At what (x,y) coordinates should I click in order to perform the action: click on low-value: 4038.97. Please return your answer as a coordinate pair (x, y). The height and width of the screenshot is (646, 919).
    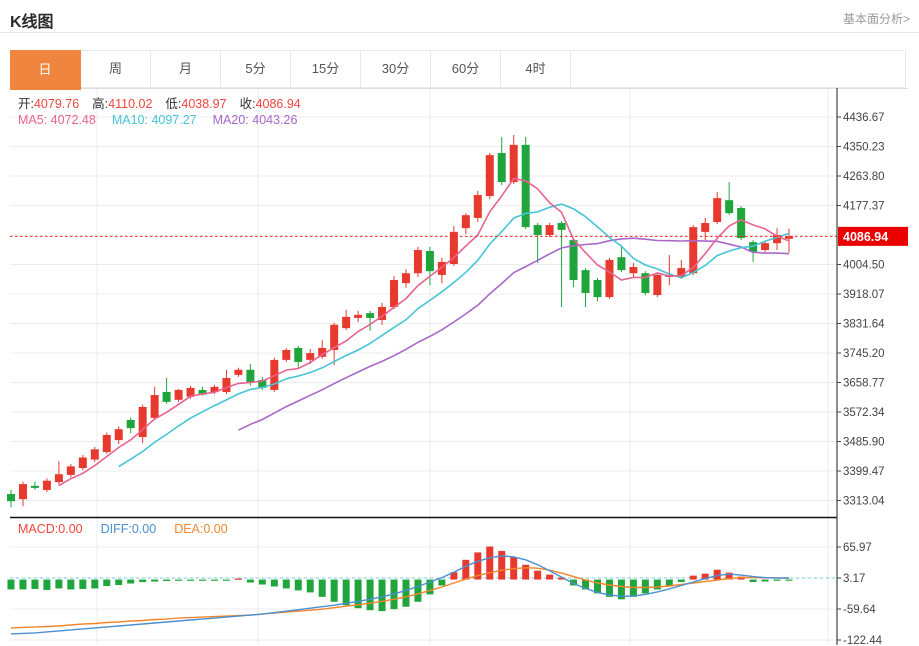
    Looking at the image, I should click on (204, 104).